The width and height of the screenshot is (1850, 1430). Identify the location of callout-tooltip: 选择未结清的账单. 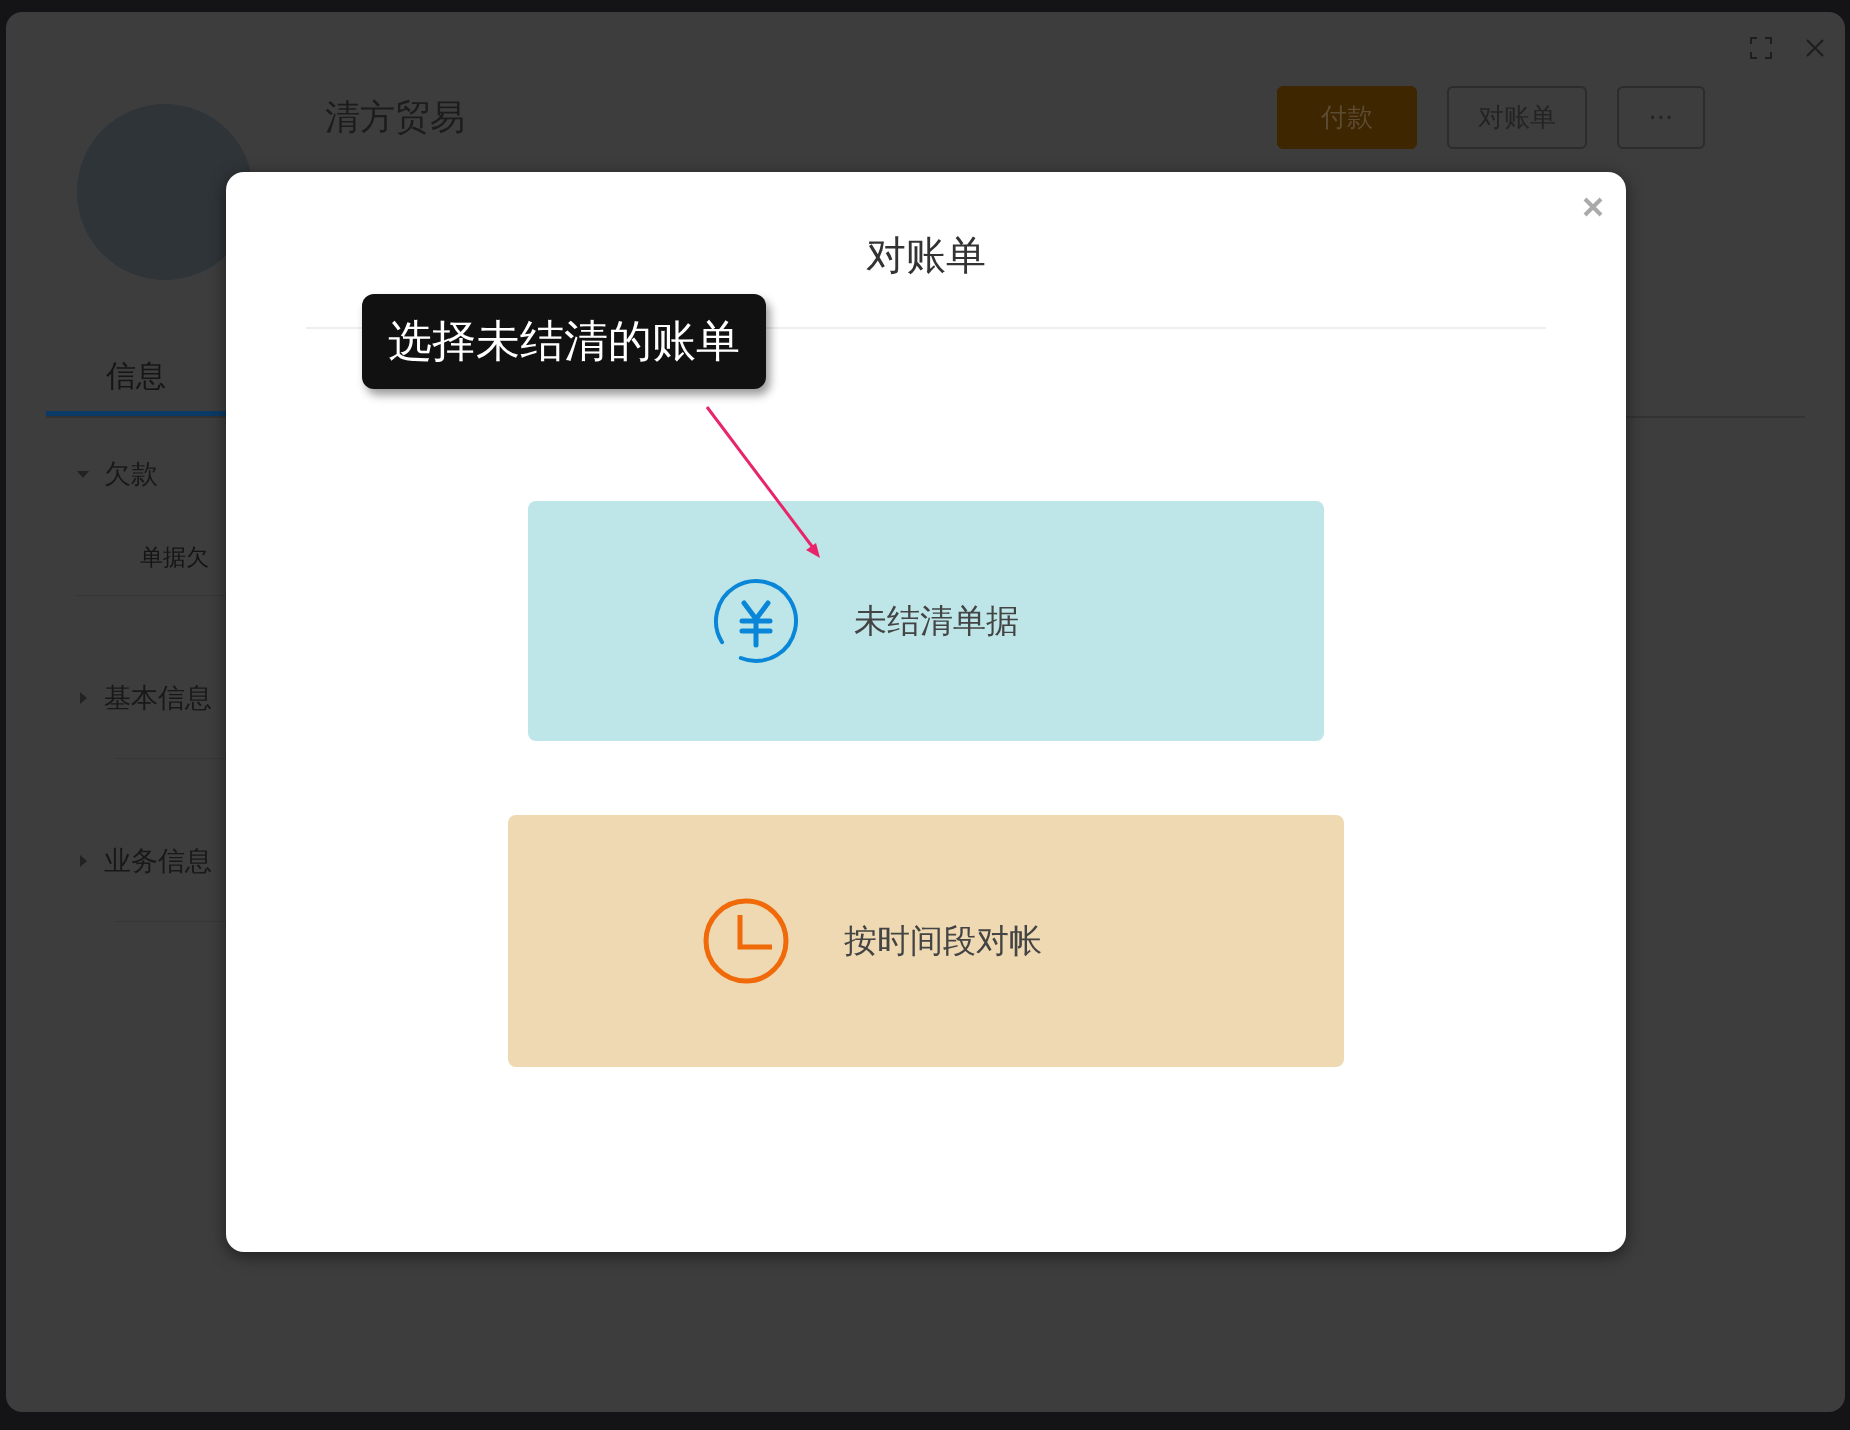
(564, 341).